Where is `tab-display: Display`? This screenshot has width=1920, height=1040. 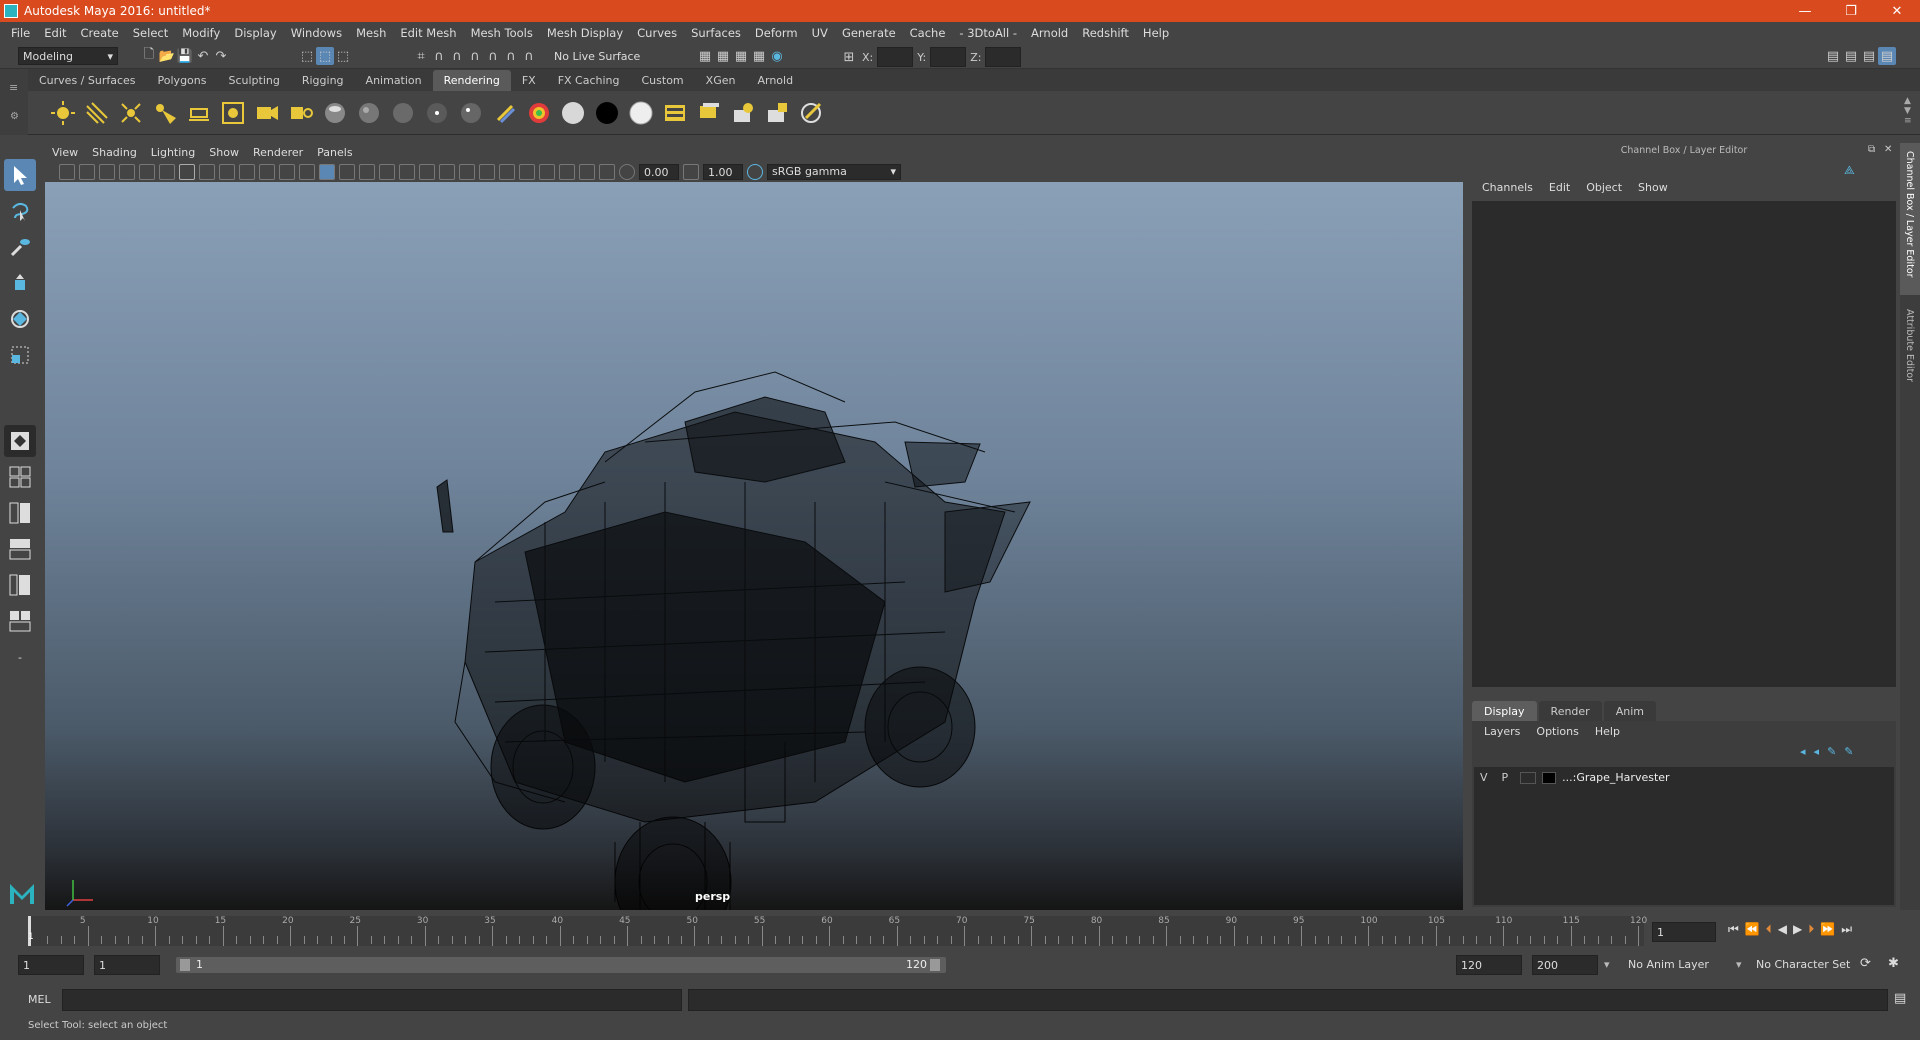
tab-display: Display is located at coordinates (1504, 711).